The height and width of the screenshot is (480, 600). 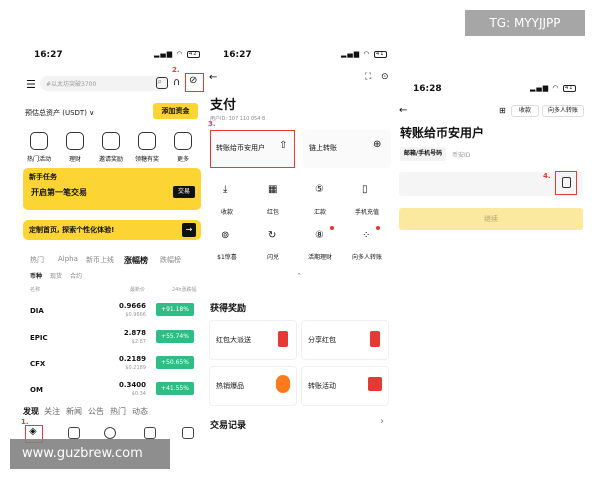 I want to click on rewards-title: 获得奖励, so click(x=228, y=309).